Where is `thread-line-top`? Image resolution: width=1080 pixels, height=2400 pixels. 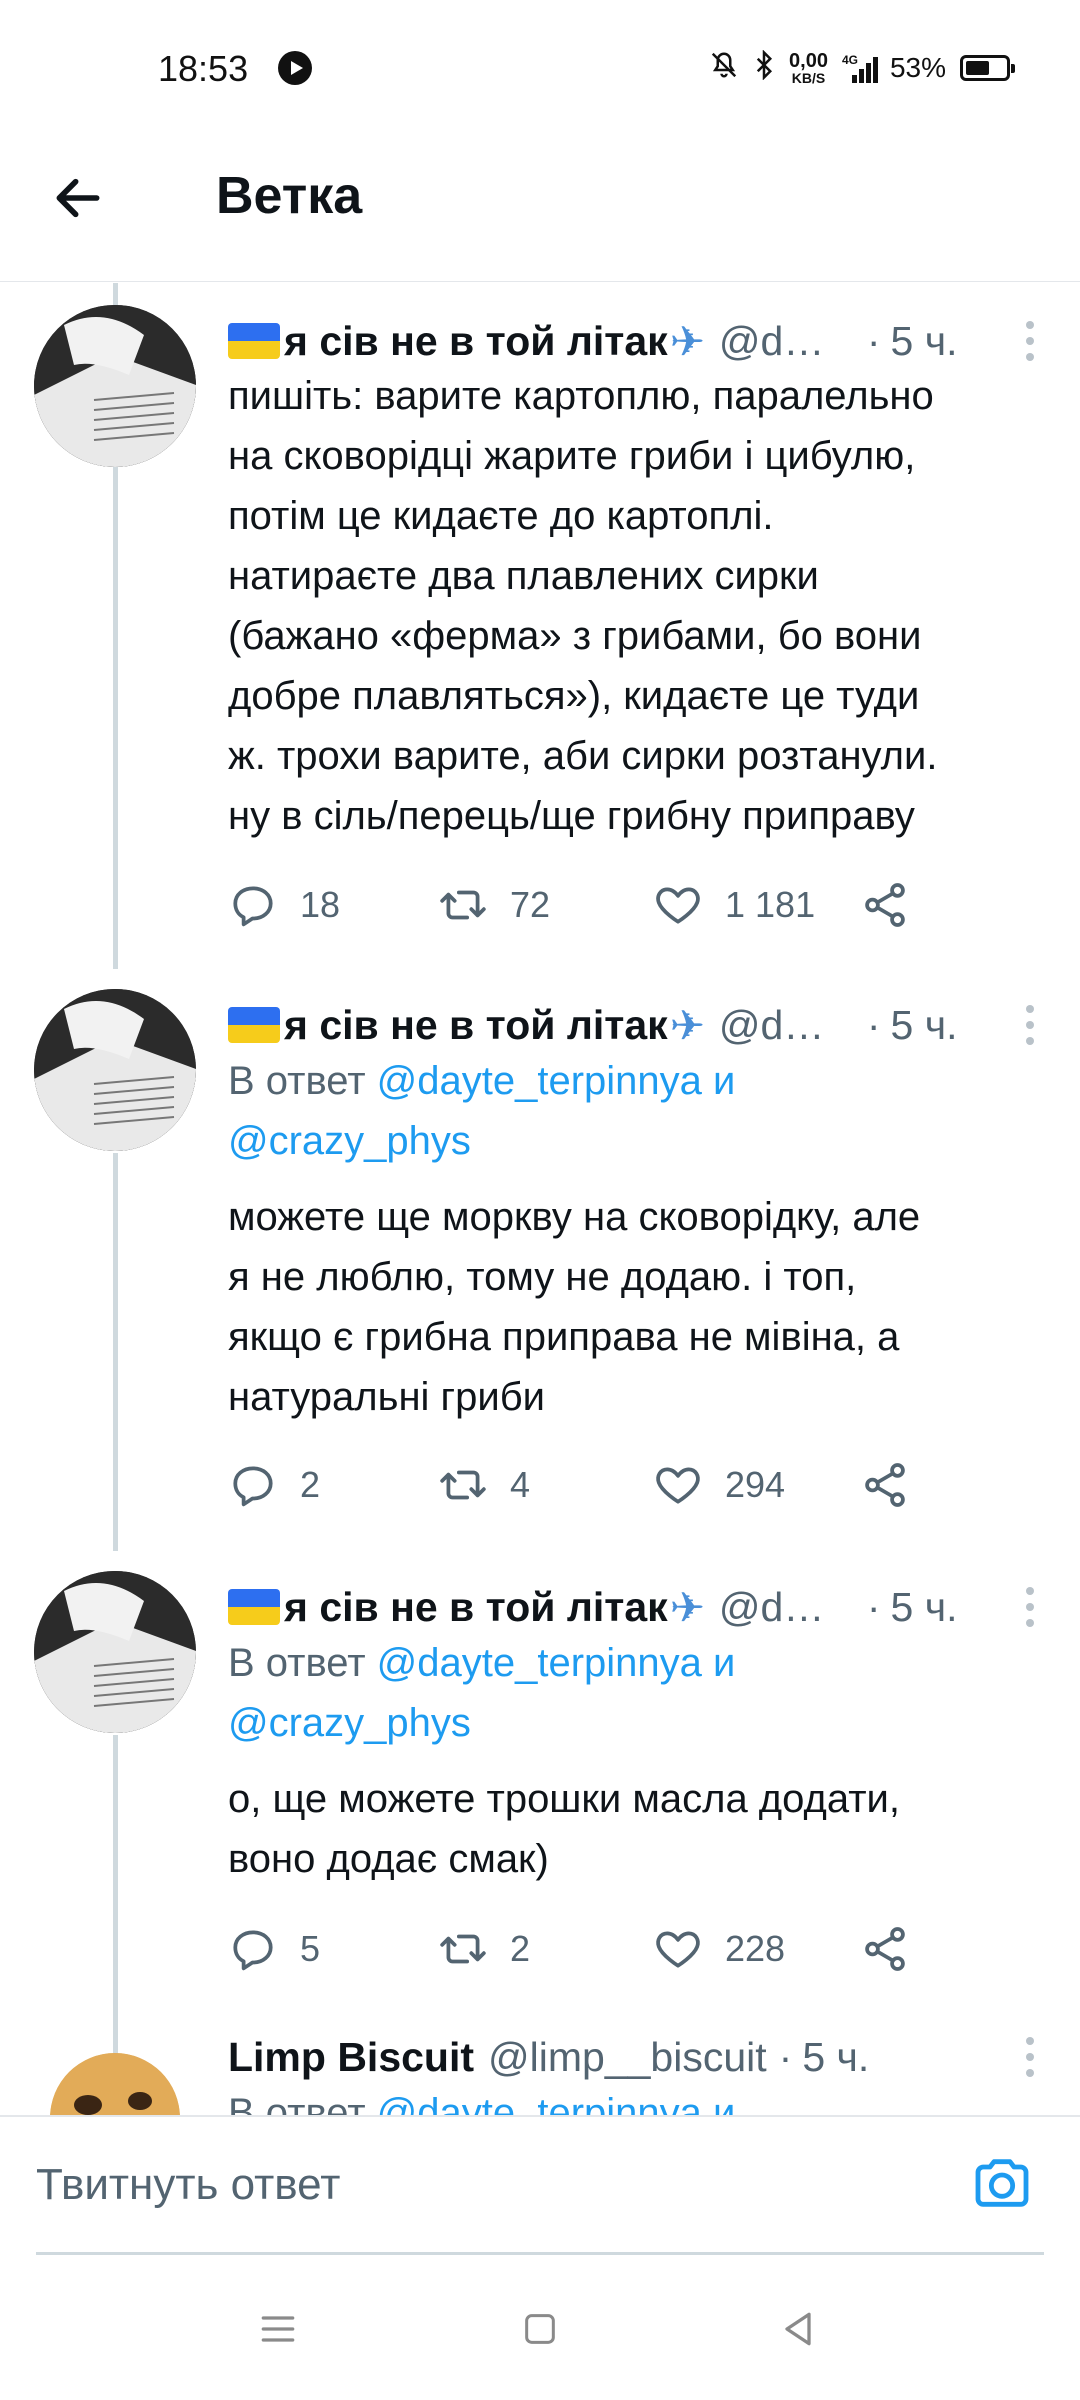
thread-line-top is located at coordinates (115, 294).